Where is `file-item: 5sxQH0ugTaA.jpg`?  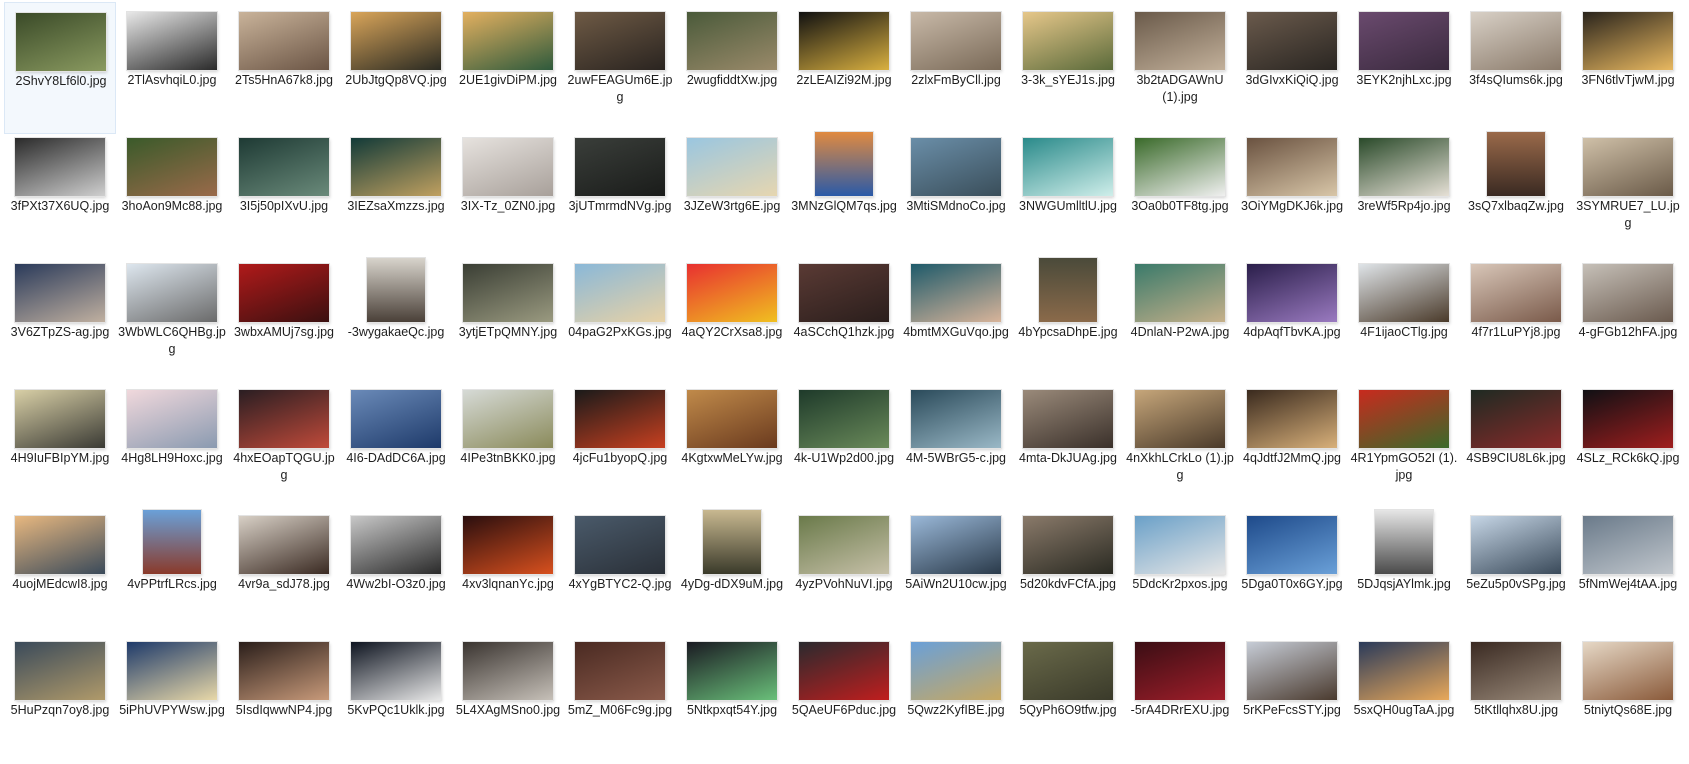
file-item: 5sxQH0ugTaA.jpg is located at coordinates (1404, 698).